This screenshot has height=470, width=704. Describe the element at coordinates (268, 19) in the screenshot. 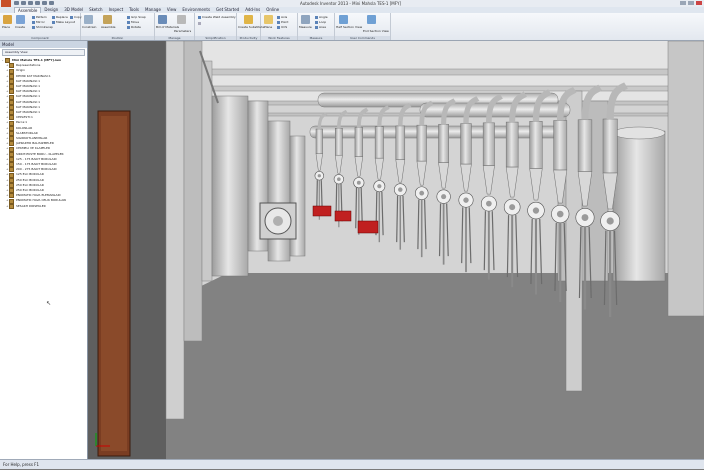

I see `plane-icon` at that location.